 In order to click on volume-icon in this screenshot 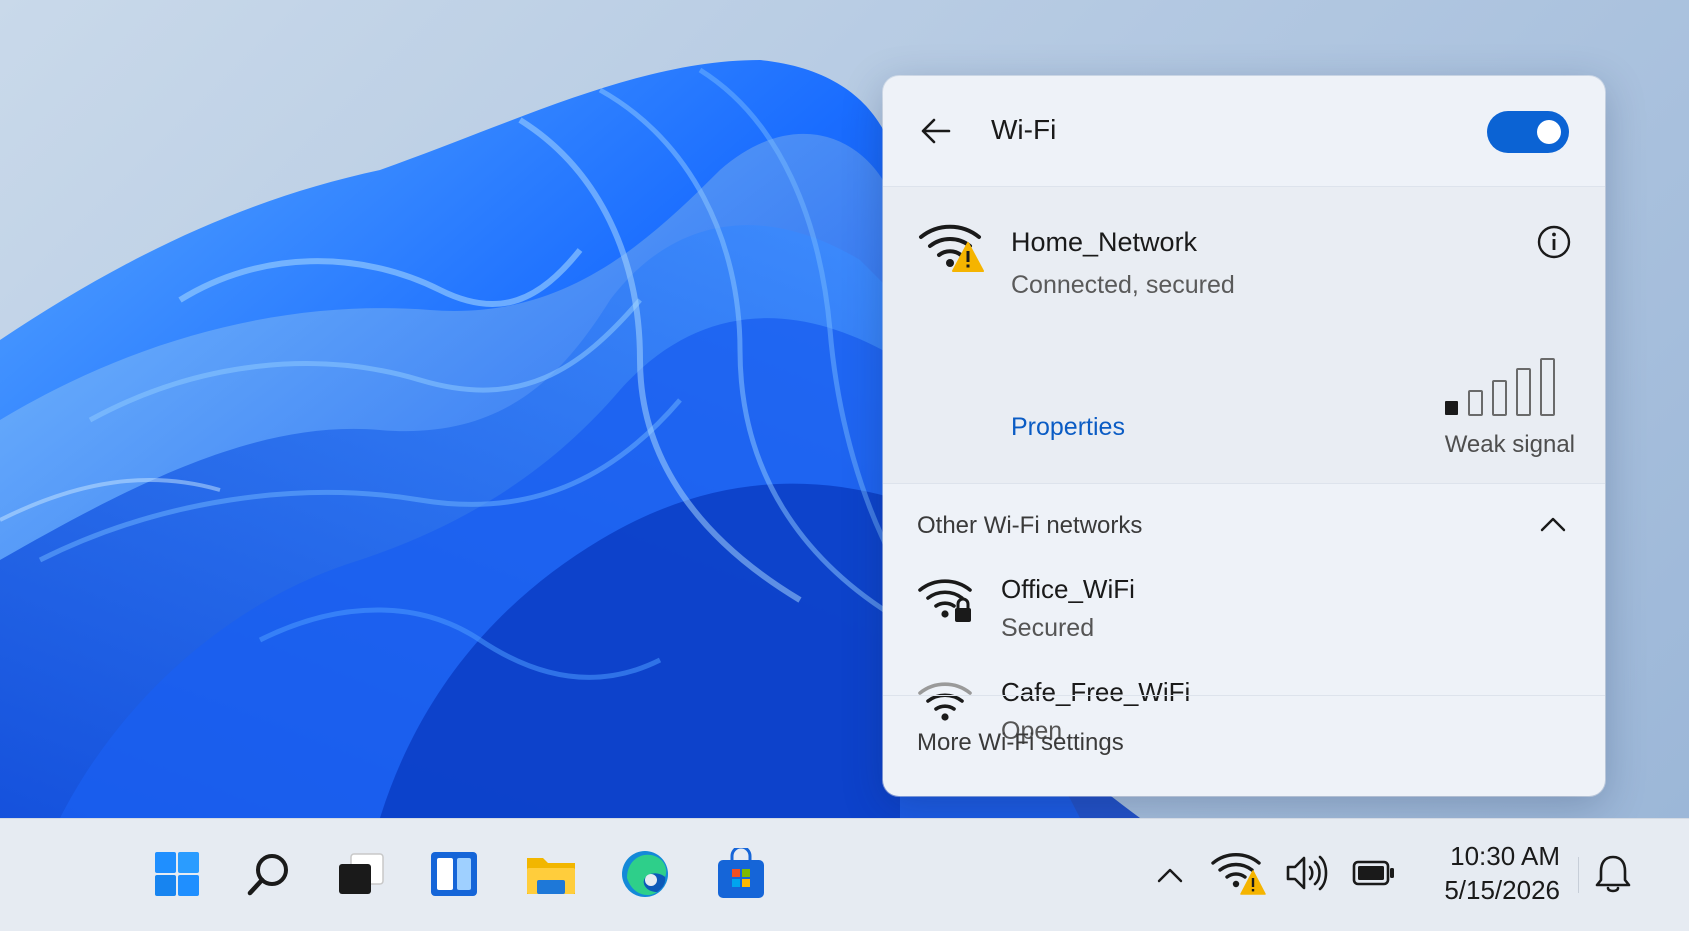, I will do `click(1307, 873)`.